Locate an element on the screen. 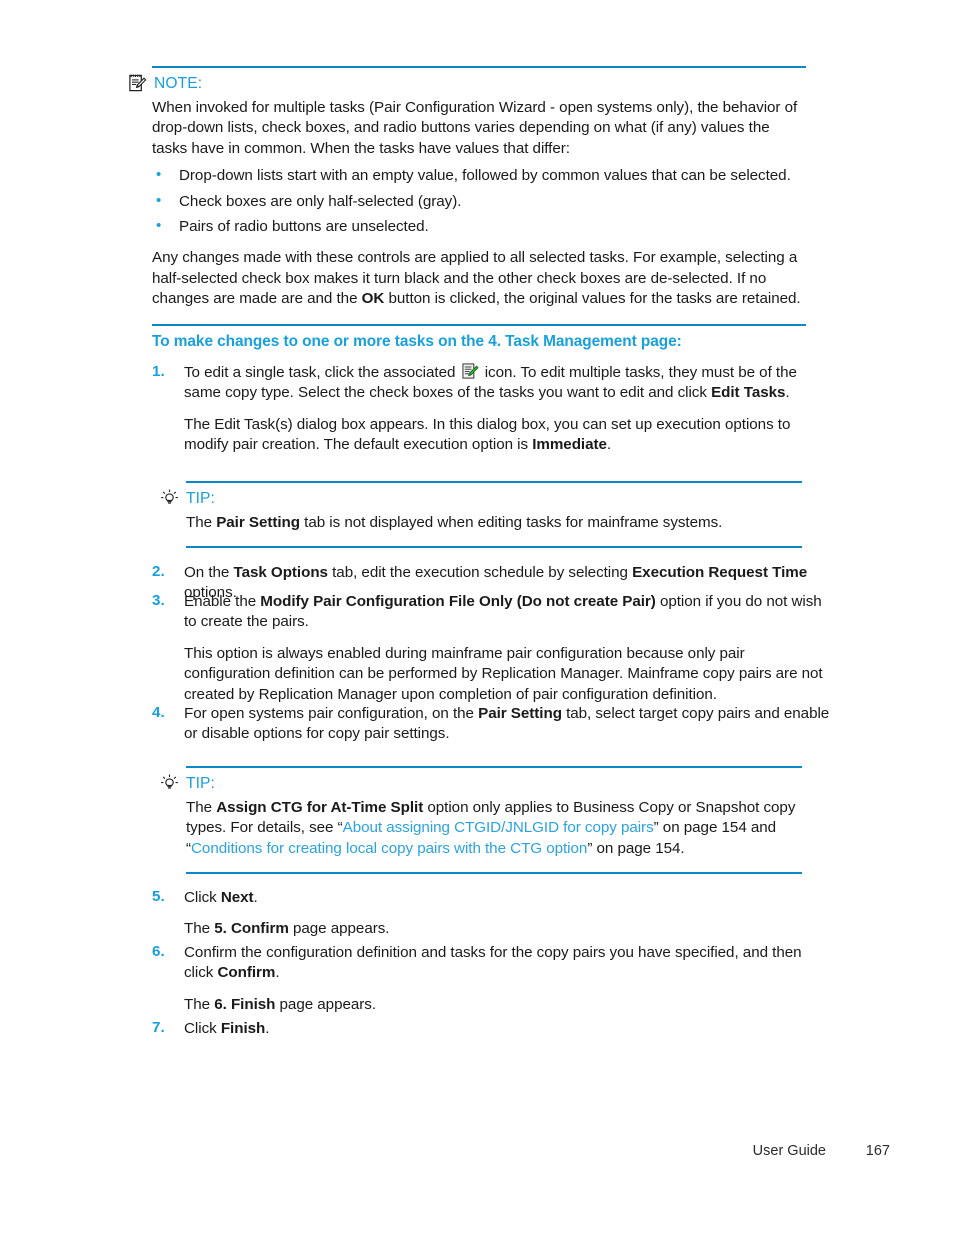 The width and height of the screenshot is (954, 1235). note-top-rule is located at coordinates (479, 67).